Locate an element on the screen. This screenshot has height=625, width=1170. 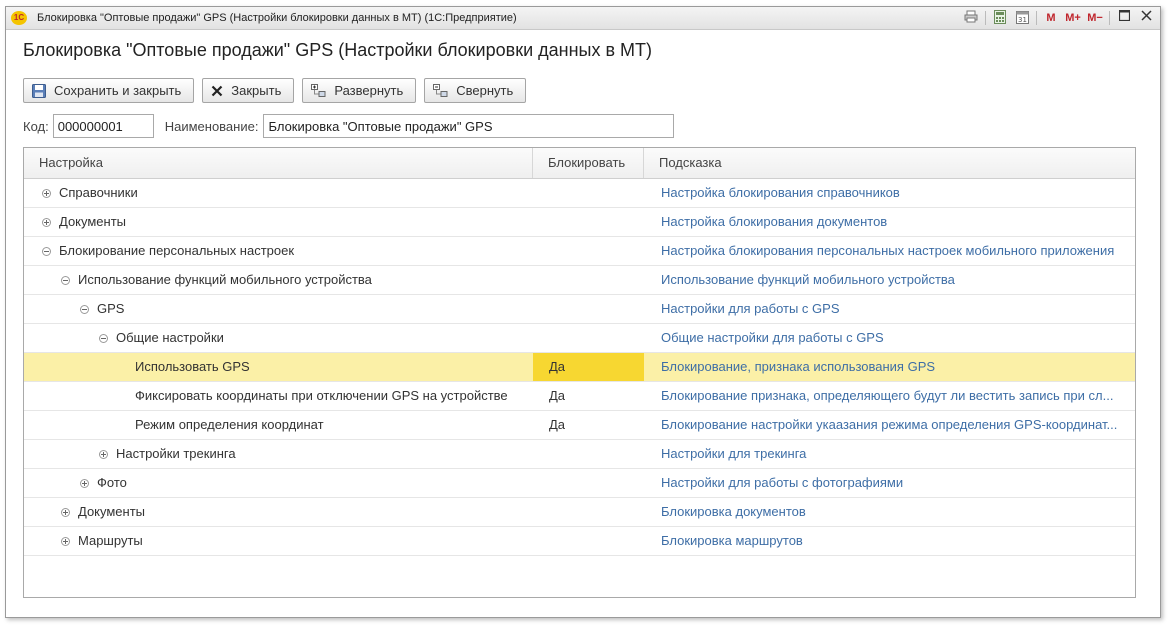
memory-minus-button: M− is located at coordinates (1095, 18).